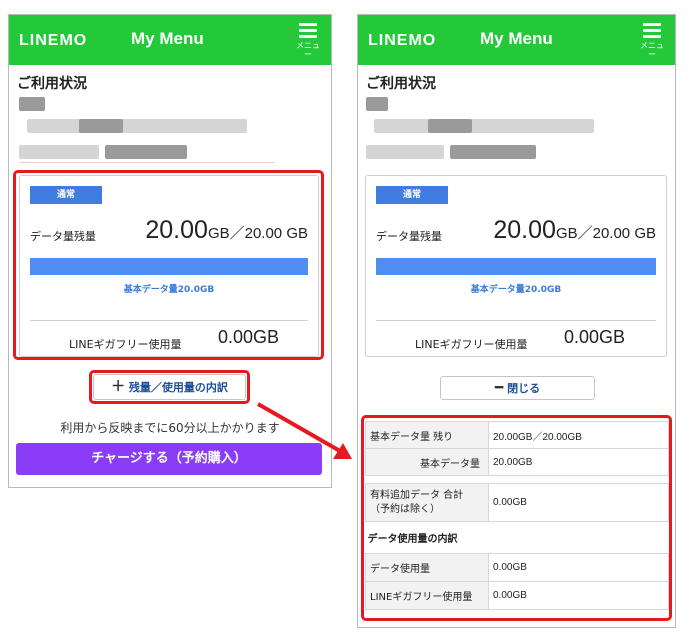 This screenshot has width=696, height=643. What do you see at coordinates (342, 451) in the screenshot?
I see `arrow-head` at bounding box center [342, 451].